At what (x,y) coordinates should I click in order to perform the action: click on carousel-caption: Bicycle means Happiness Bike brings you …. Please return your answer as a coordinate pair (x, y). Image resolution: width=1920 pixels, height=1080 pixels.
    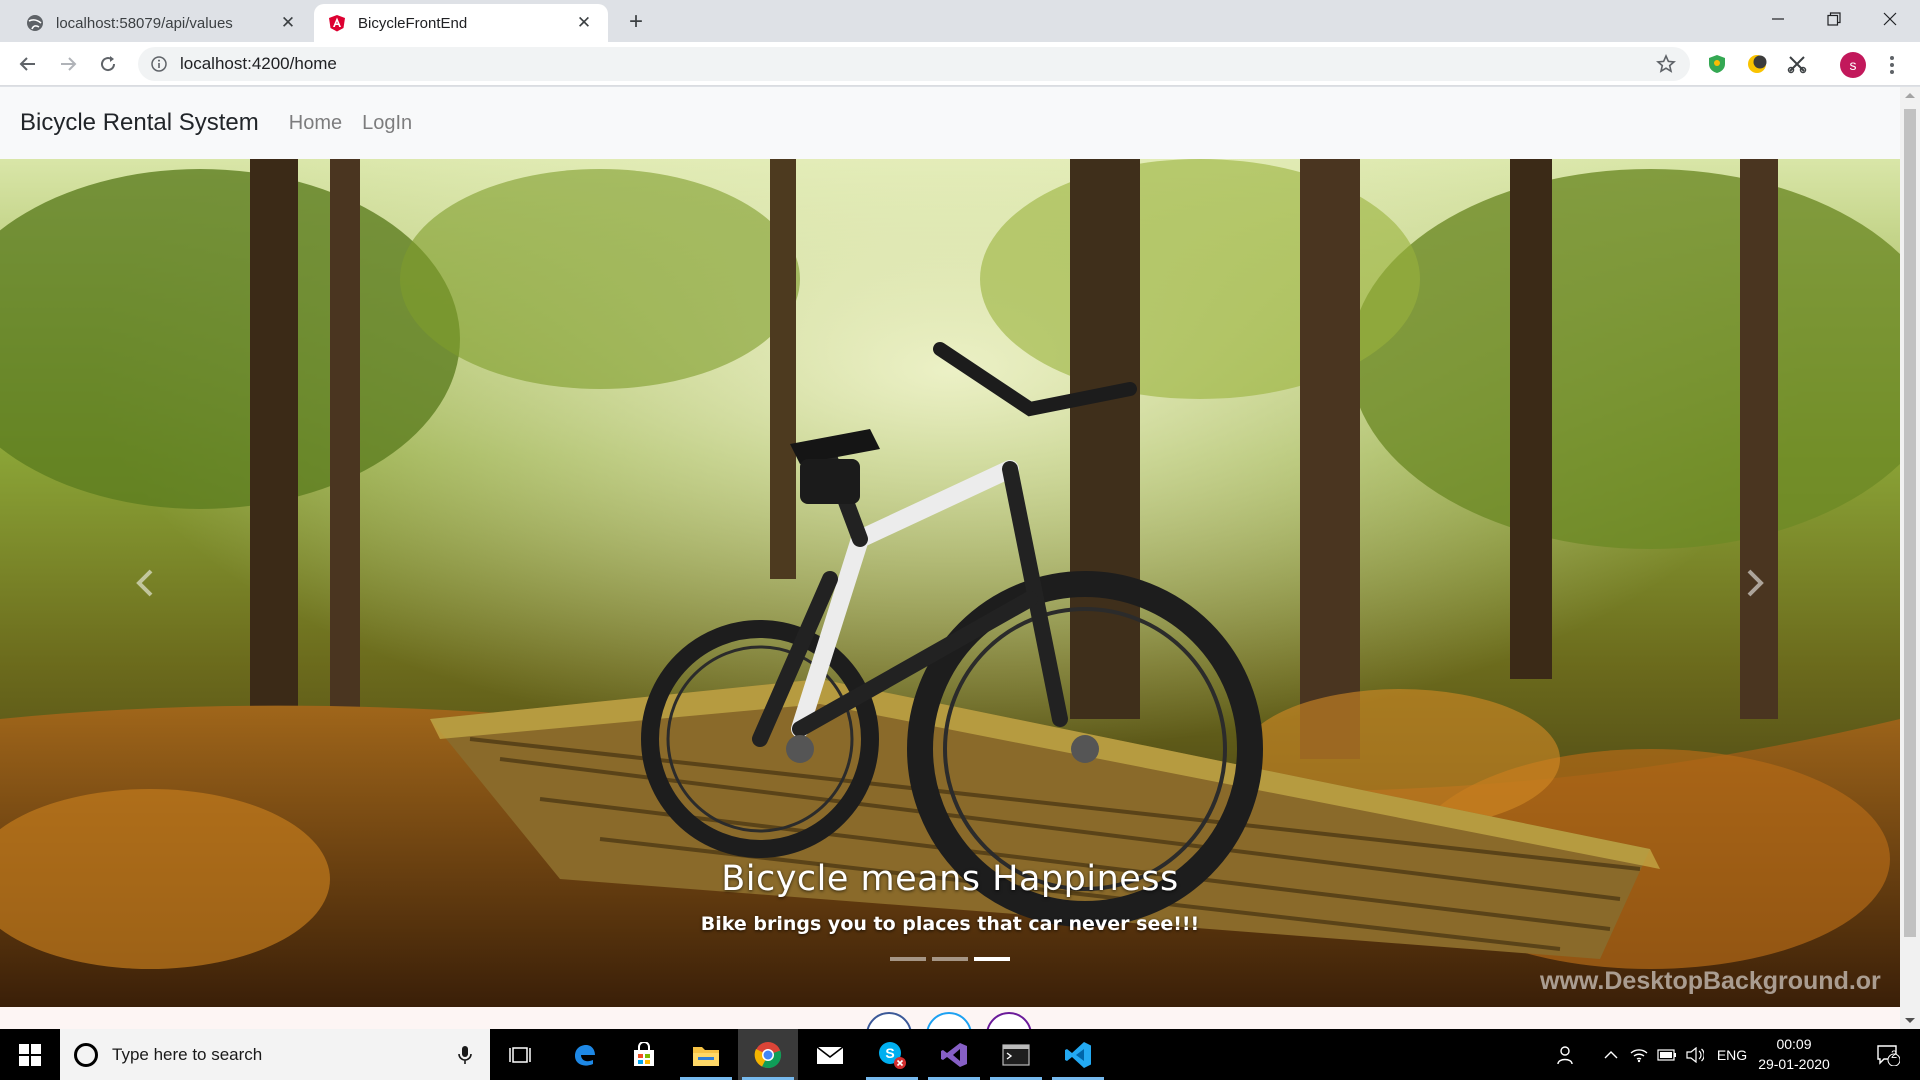
    Looking at the image, I should click on (950, 897).